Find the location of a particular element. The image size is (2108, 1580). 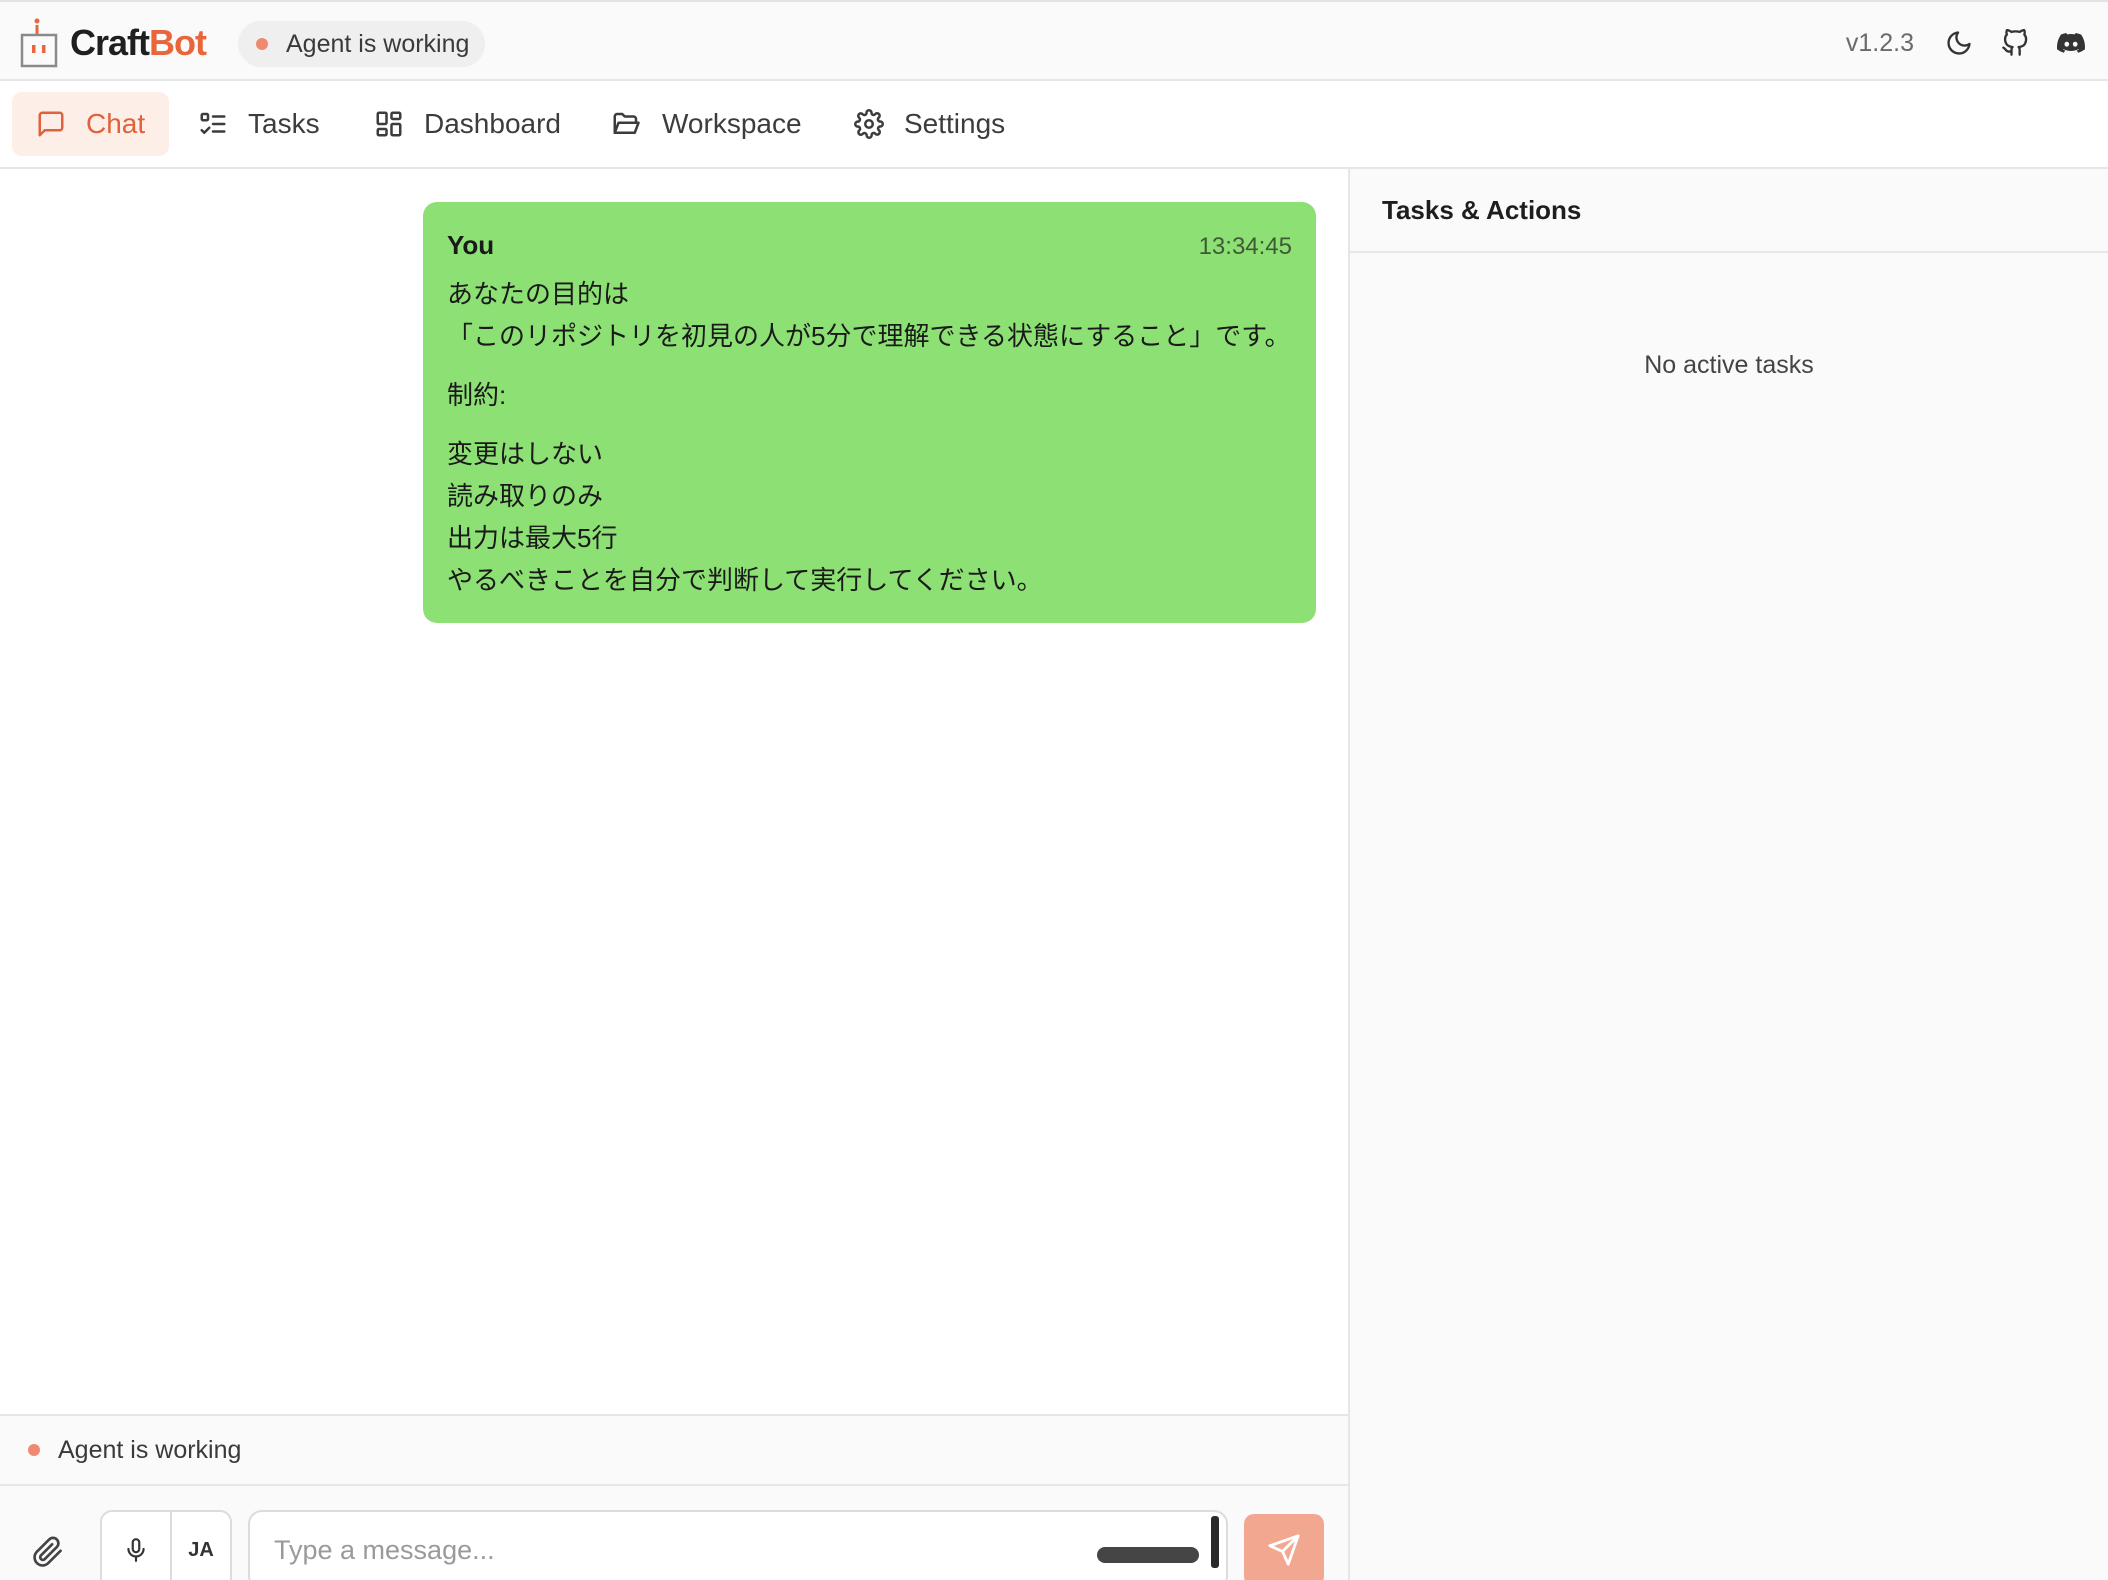

tab-tasks: Tasks is located at coordinates (259, 124).